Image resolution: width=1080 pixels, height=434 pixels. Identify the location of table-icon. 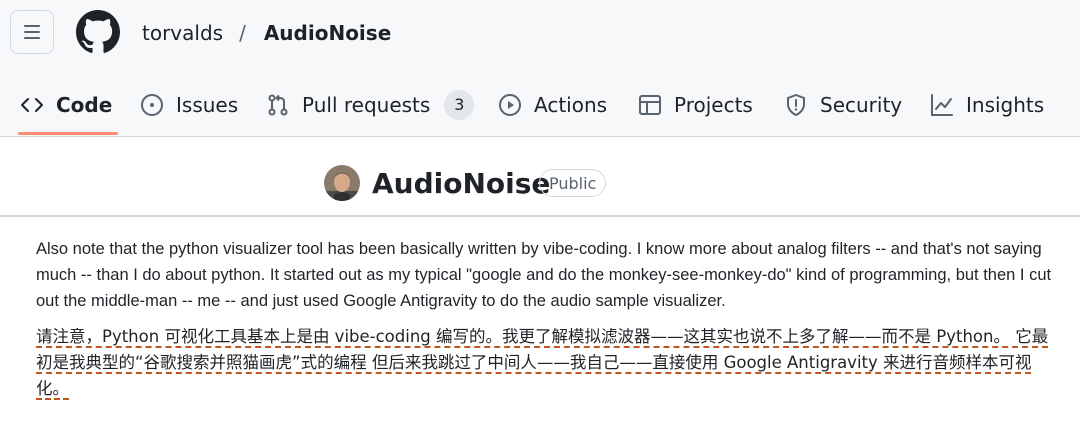
(650, 105).